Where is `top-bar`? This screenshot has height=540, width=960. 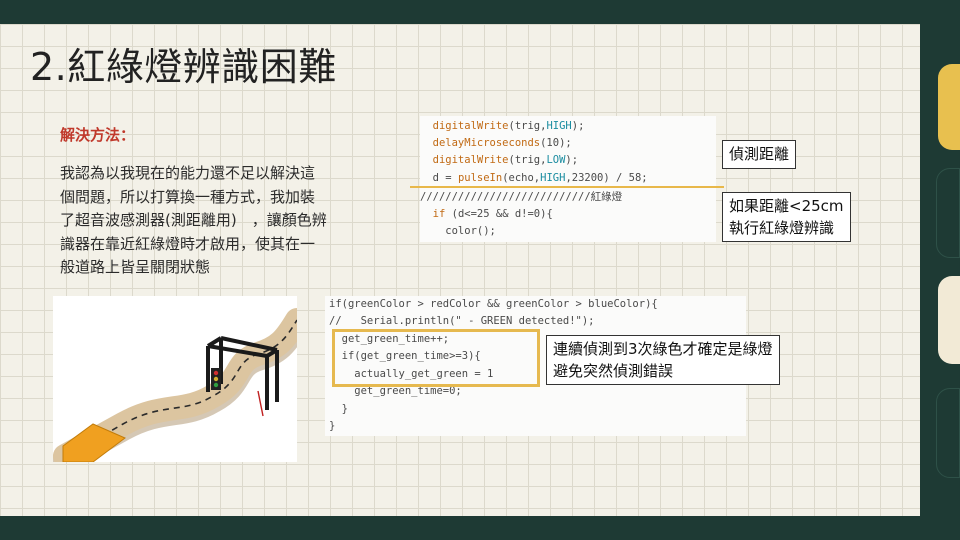 top-bar is located at coordinates (480, 12).